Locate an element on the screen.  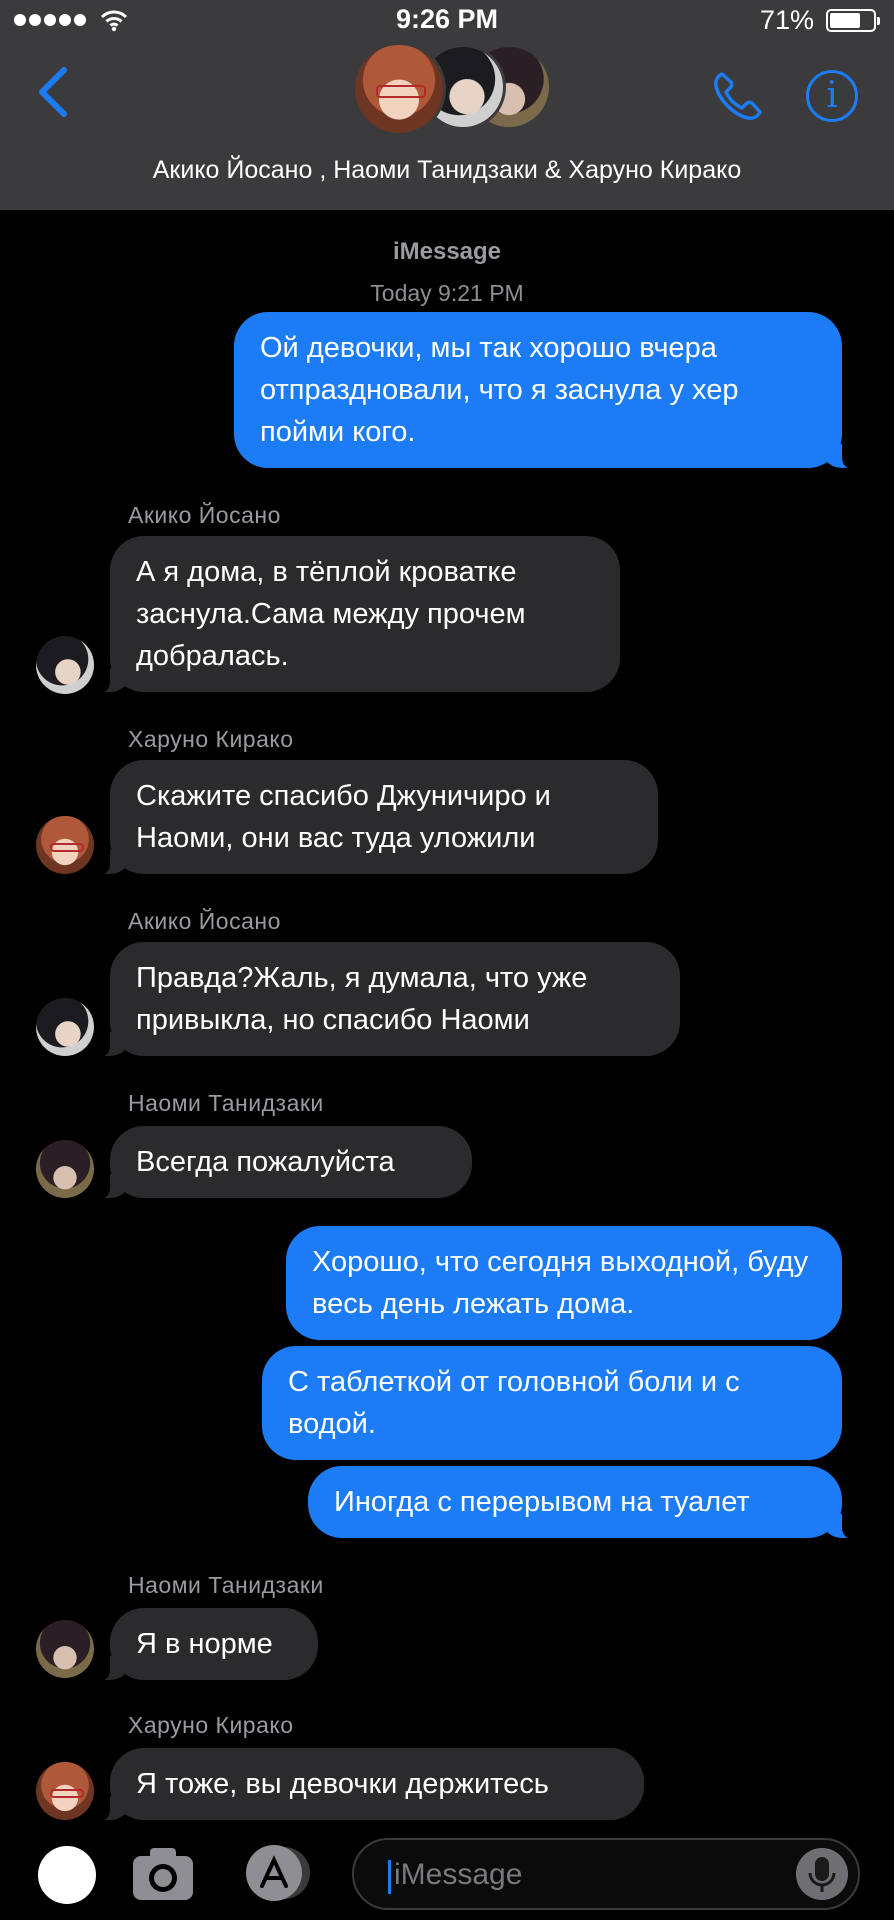
battery-icon is located at coordinates (853, 20).